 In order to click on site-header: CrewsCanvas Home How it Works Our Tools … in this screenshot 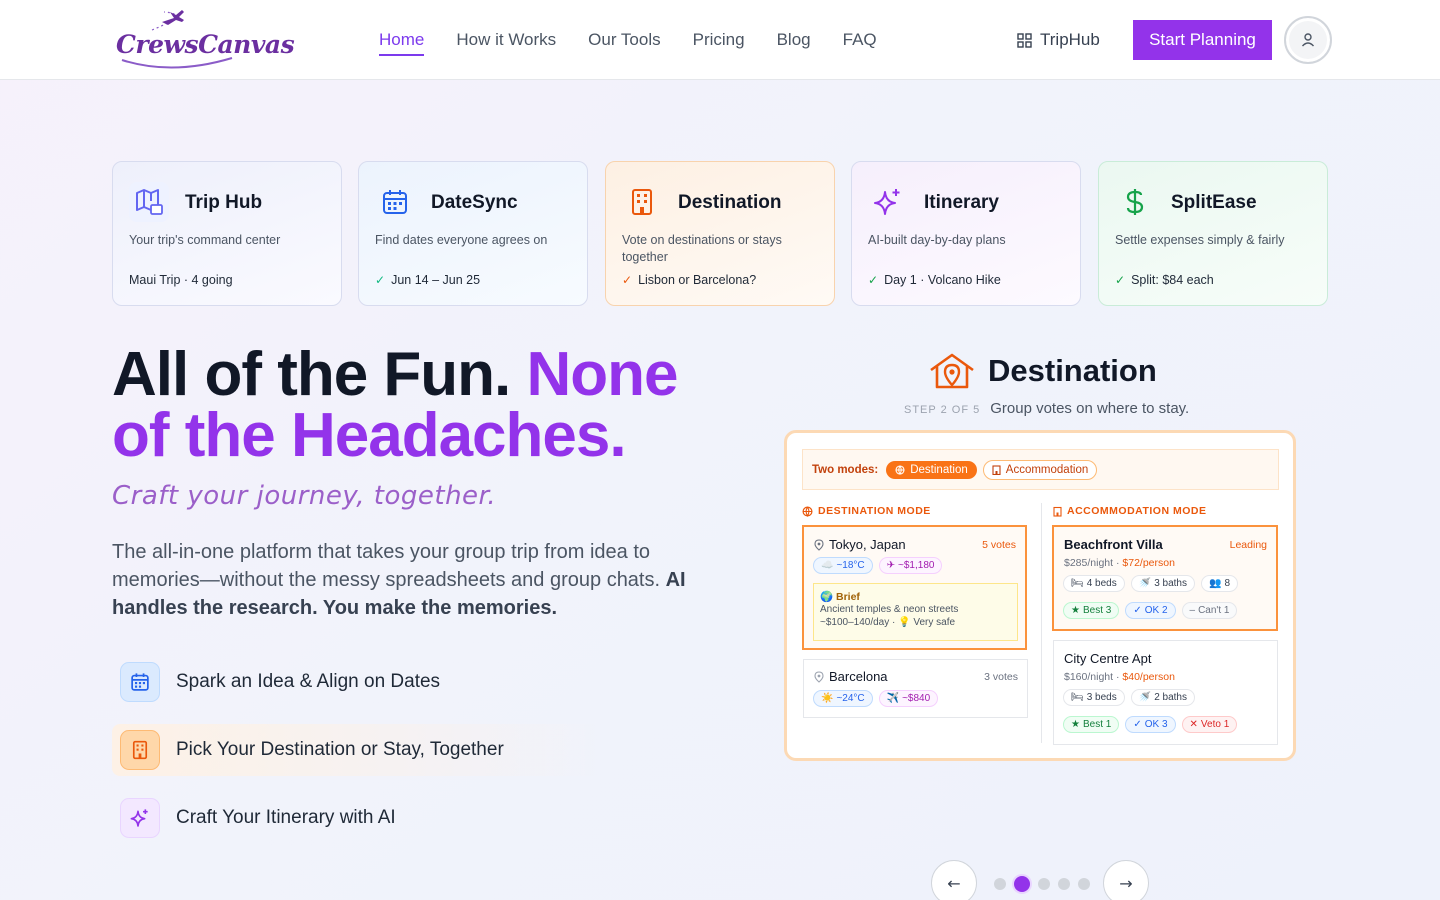, I will do `click(720, 40)`.